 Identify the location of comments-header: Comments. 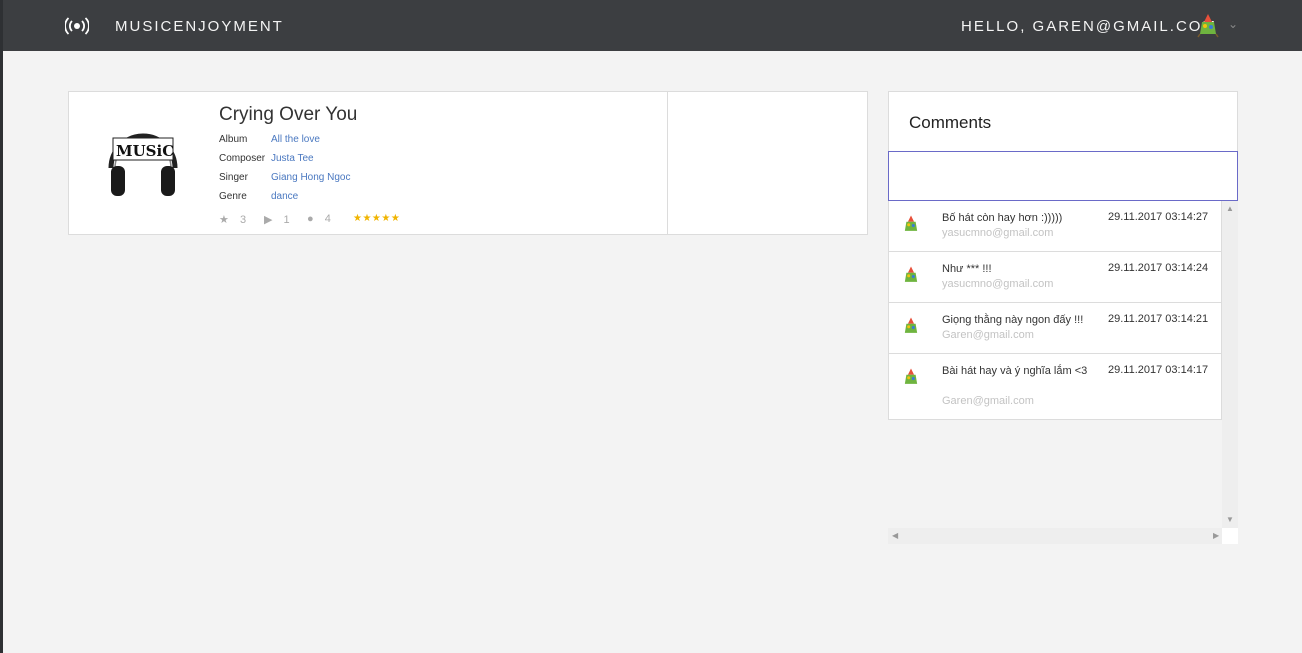
(1063, 121).